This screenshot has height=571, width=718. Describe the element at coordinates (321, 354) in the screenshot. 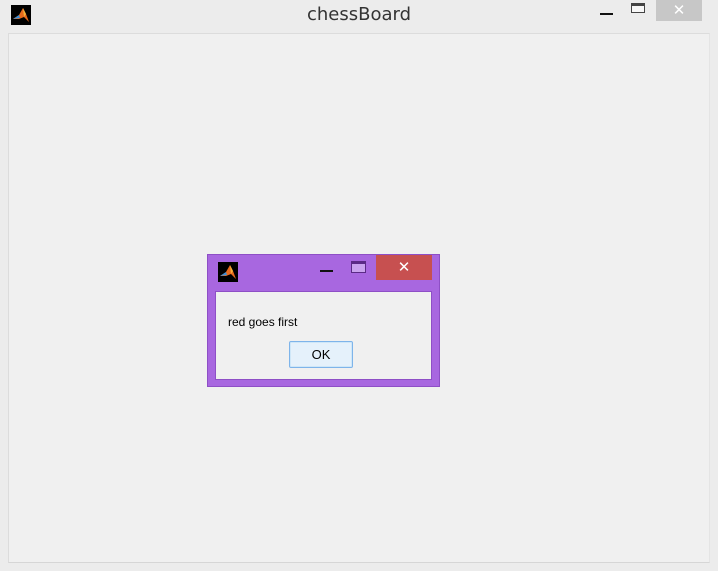

I see `ok-button: OK` at that location.